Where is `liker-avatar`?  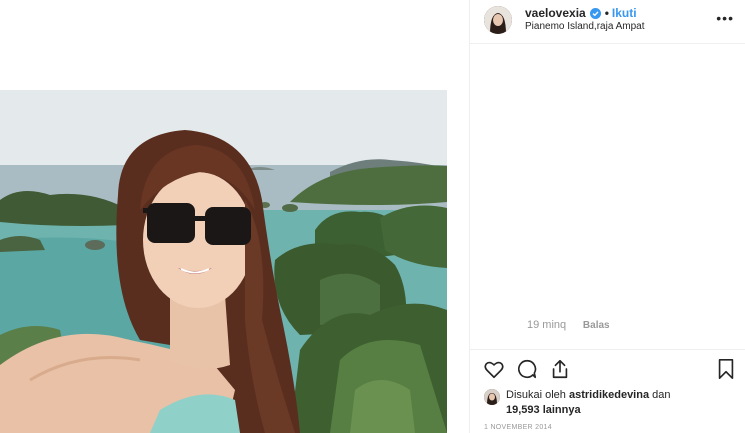 liker-avatar is located at coordinates (492, 397).